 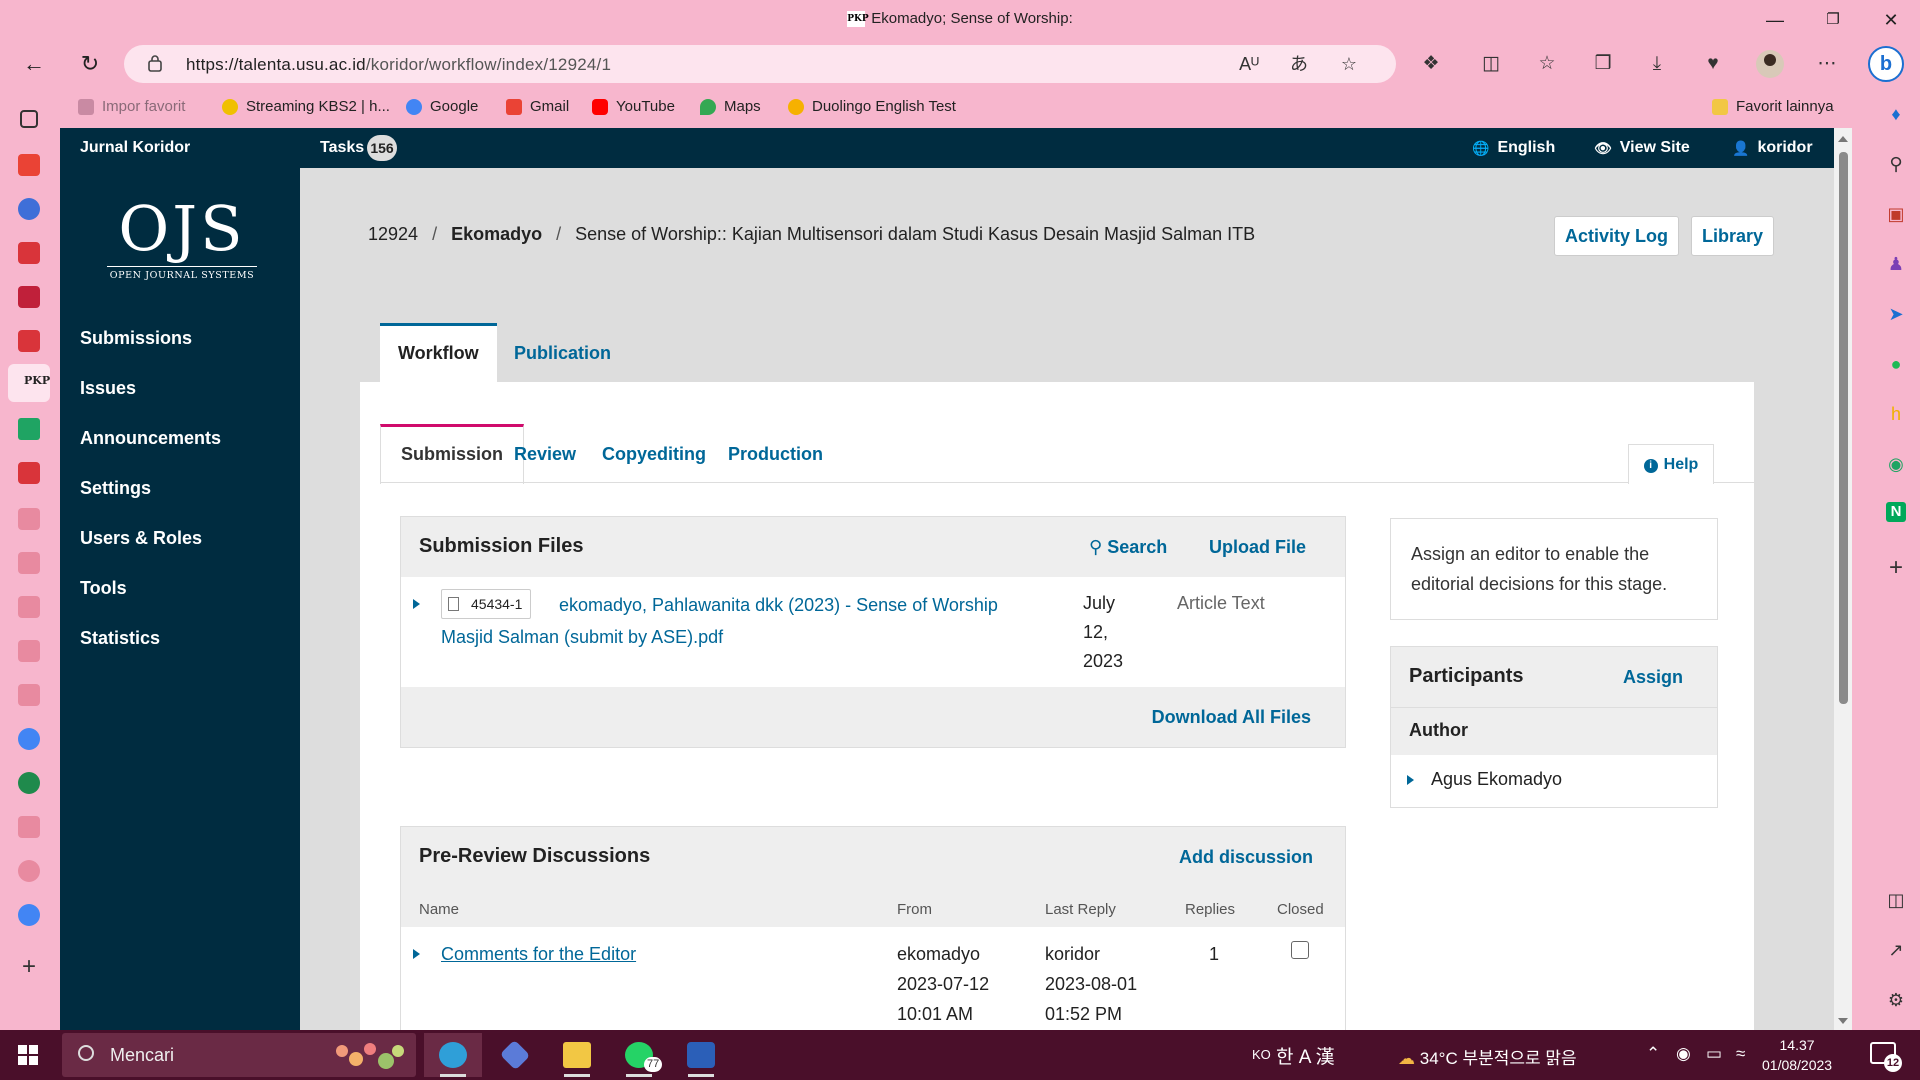 I want to click on language-menu: 🌐 English, so click(x=1513, y=148).